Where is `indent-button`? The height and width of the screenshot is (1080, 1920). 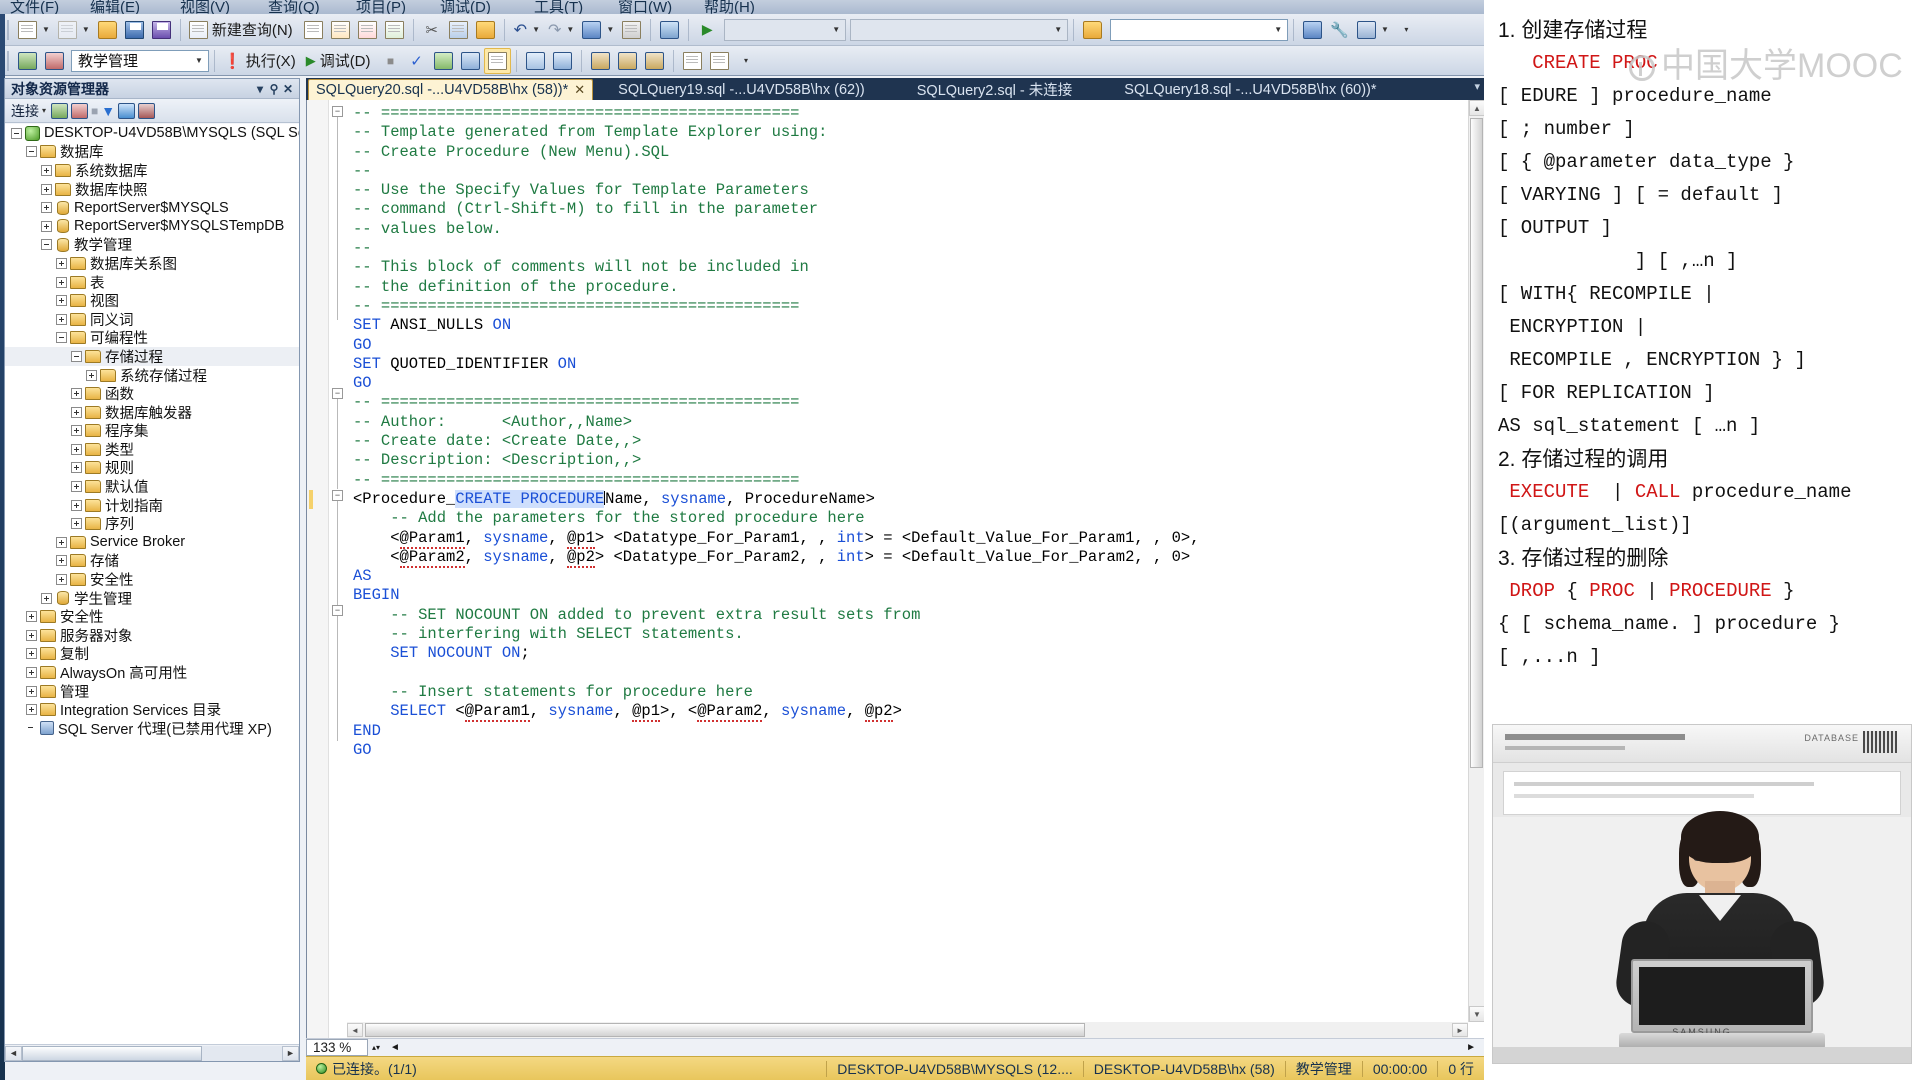 indent-button is located at coordinates (692, 61).